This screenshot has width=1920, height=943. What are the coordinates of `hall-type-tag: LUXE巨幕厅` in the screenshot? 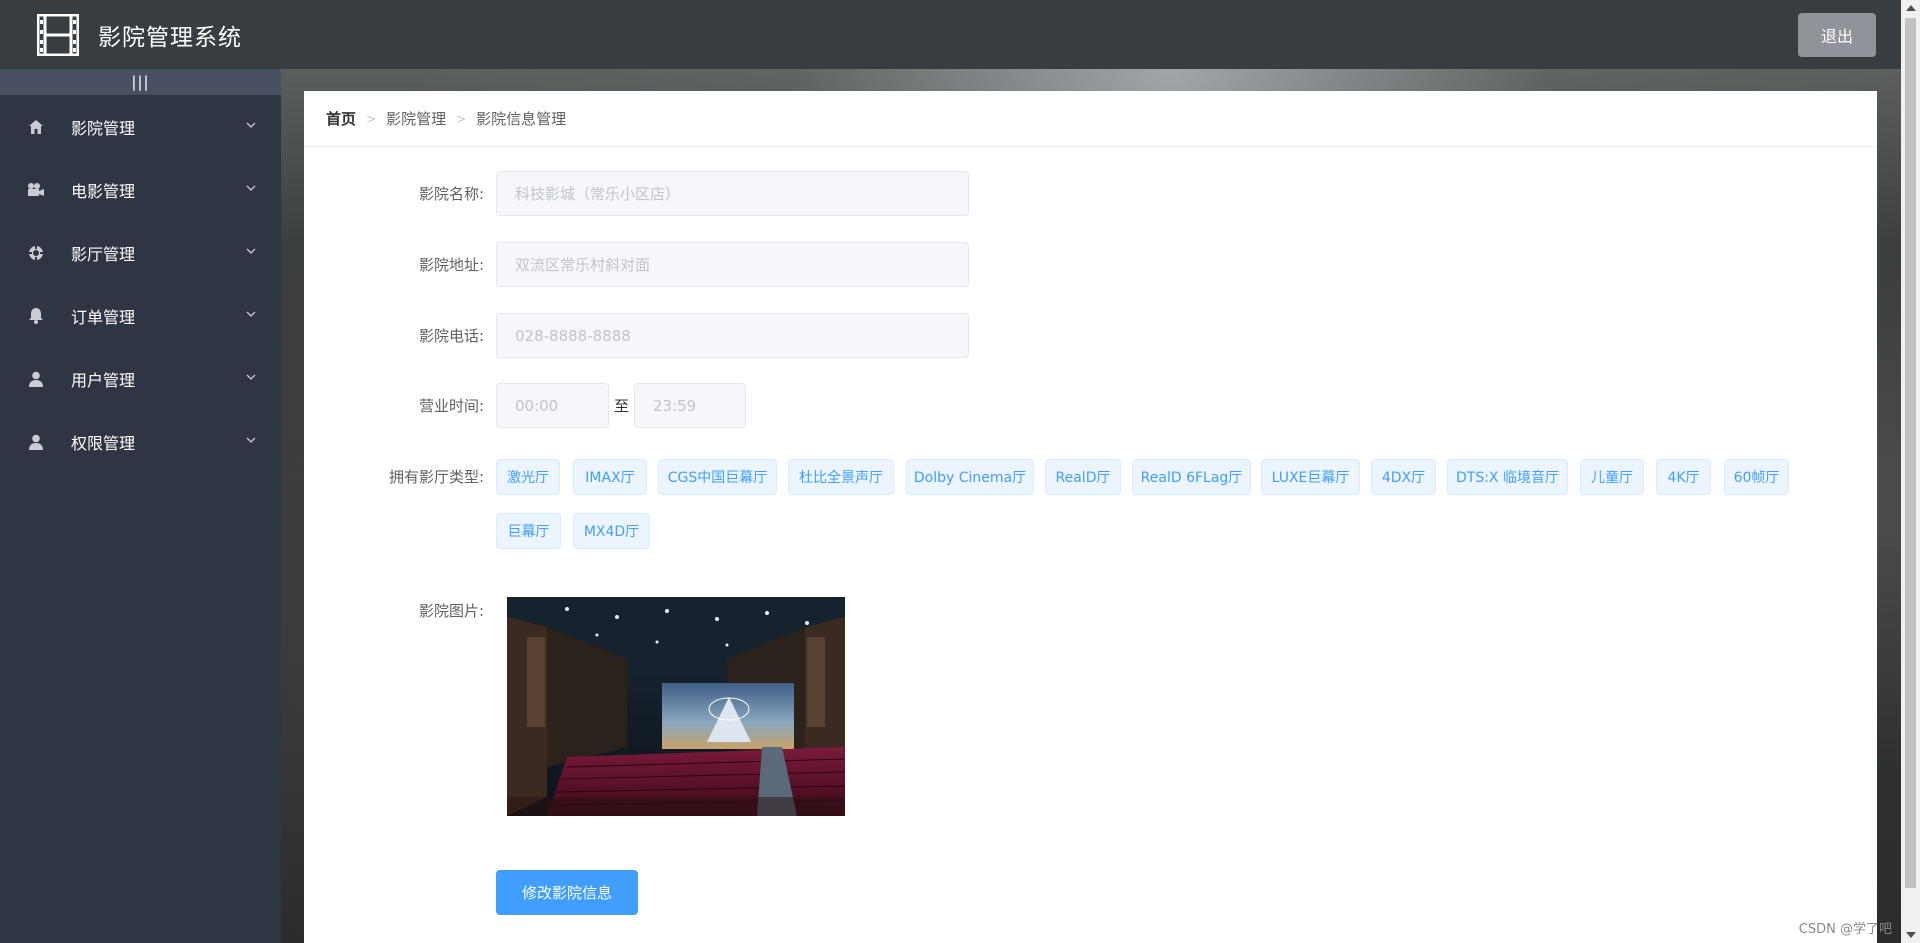 It's located at (1310, 477).